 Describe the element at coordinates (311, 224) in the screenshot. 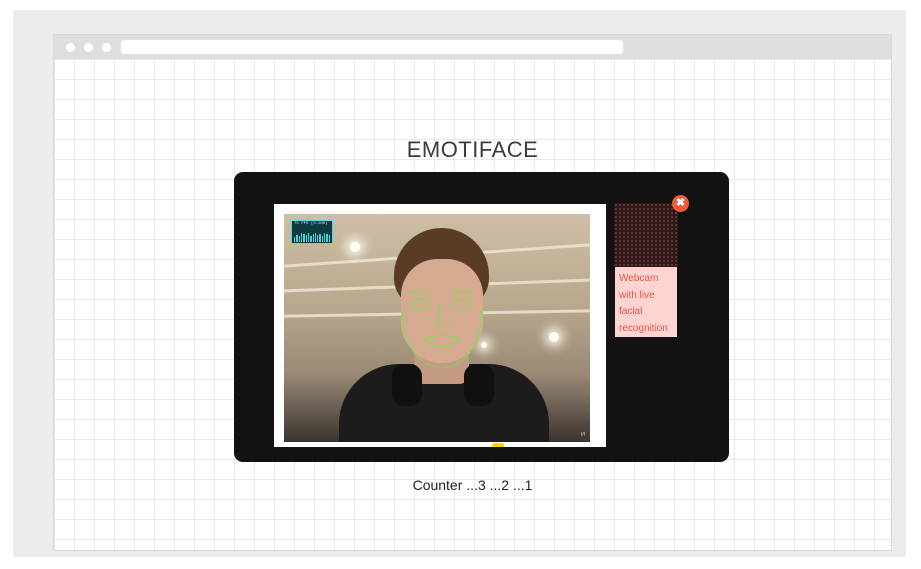

I see `fps-label: 75 FPS (0-100)` at that location.